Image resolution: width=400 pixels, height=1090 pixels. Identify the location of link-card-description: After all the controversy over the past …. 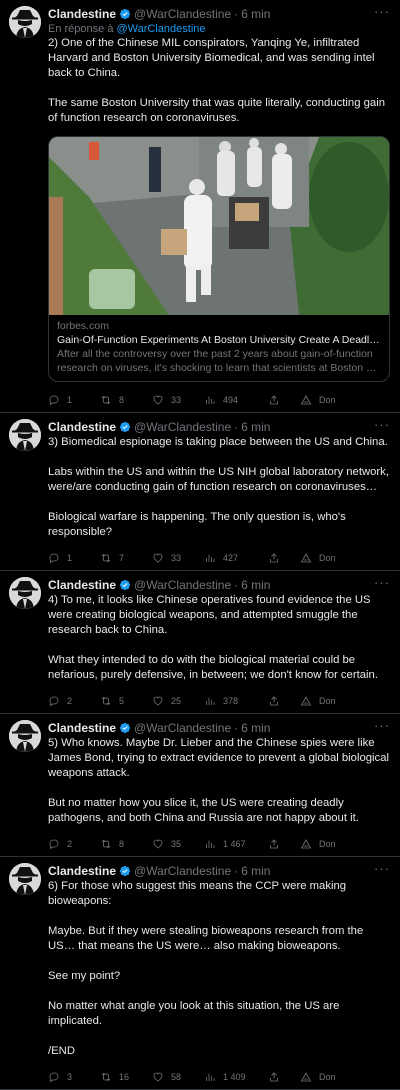
(217, 361).